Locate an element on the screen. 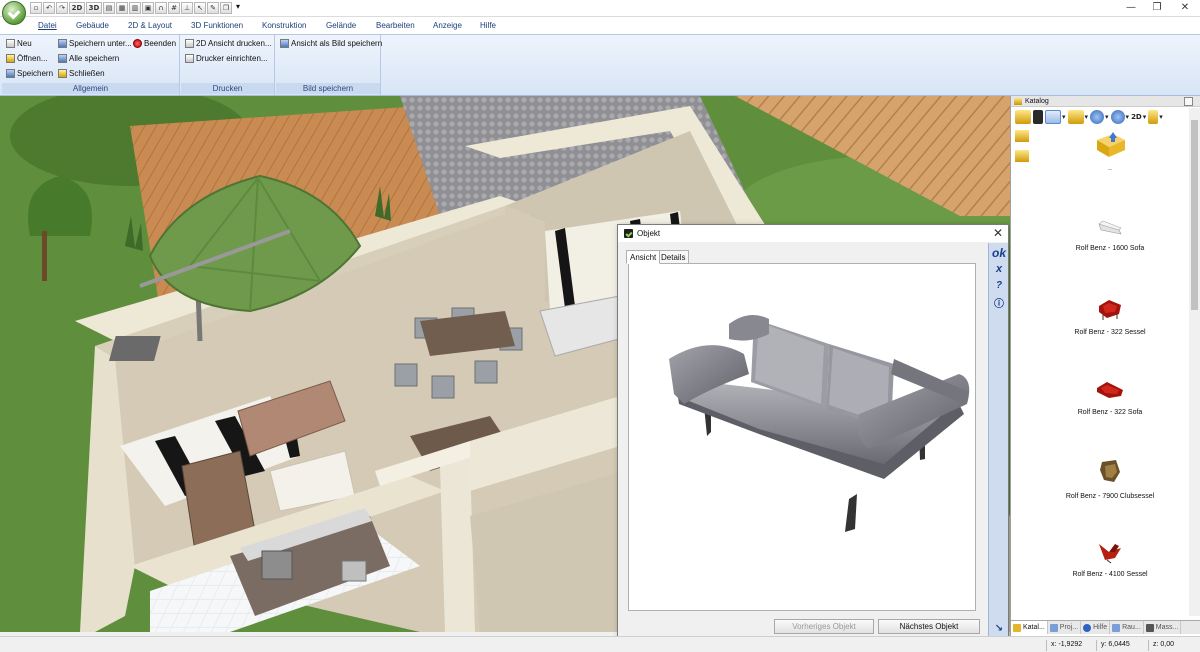  globe-button: ▾ is located at coordinates (1099, 117).